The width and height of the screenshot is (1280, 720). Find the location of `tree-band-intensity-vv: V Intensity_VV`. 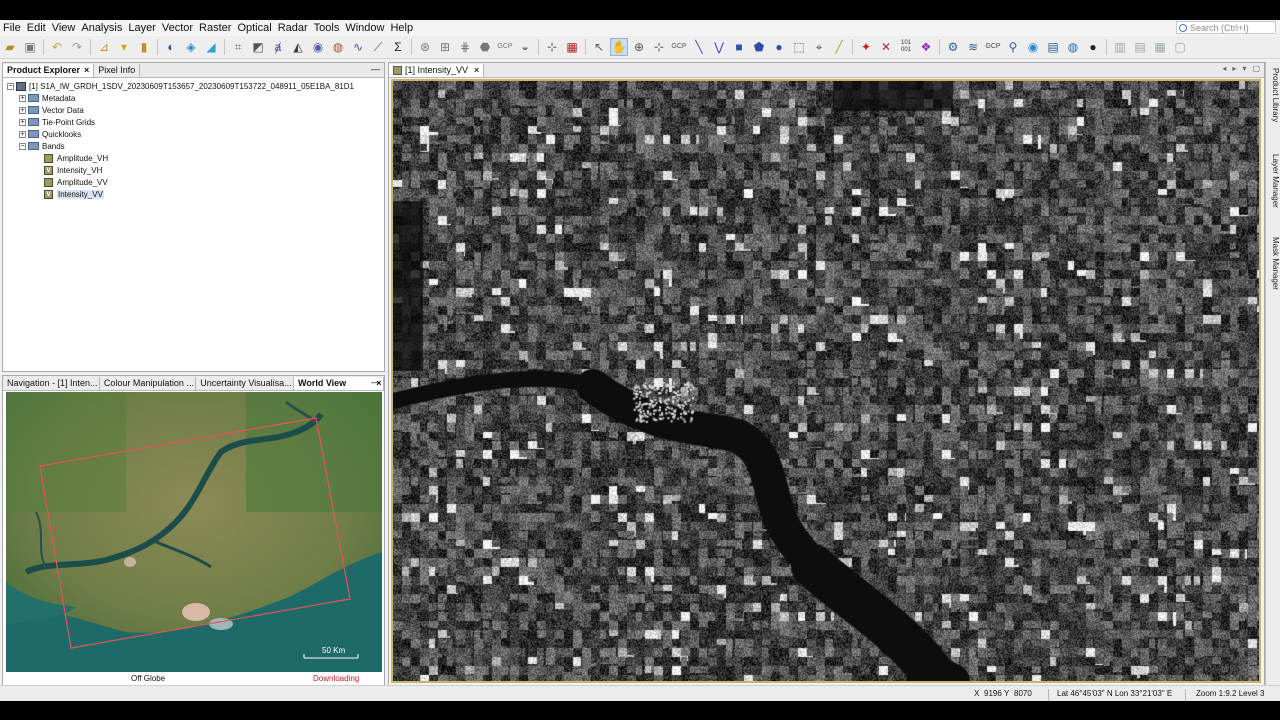

tree-band-intensity-vv: V Intensity_VV is located at coordinates (193, 194).